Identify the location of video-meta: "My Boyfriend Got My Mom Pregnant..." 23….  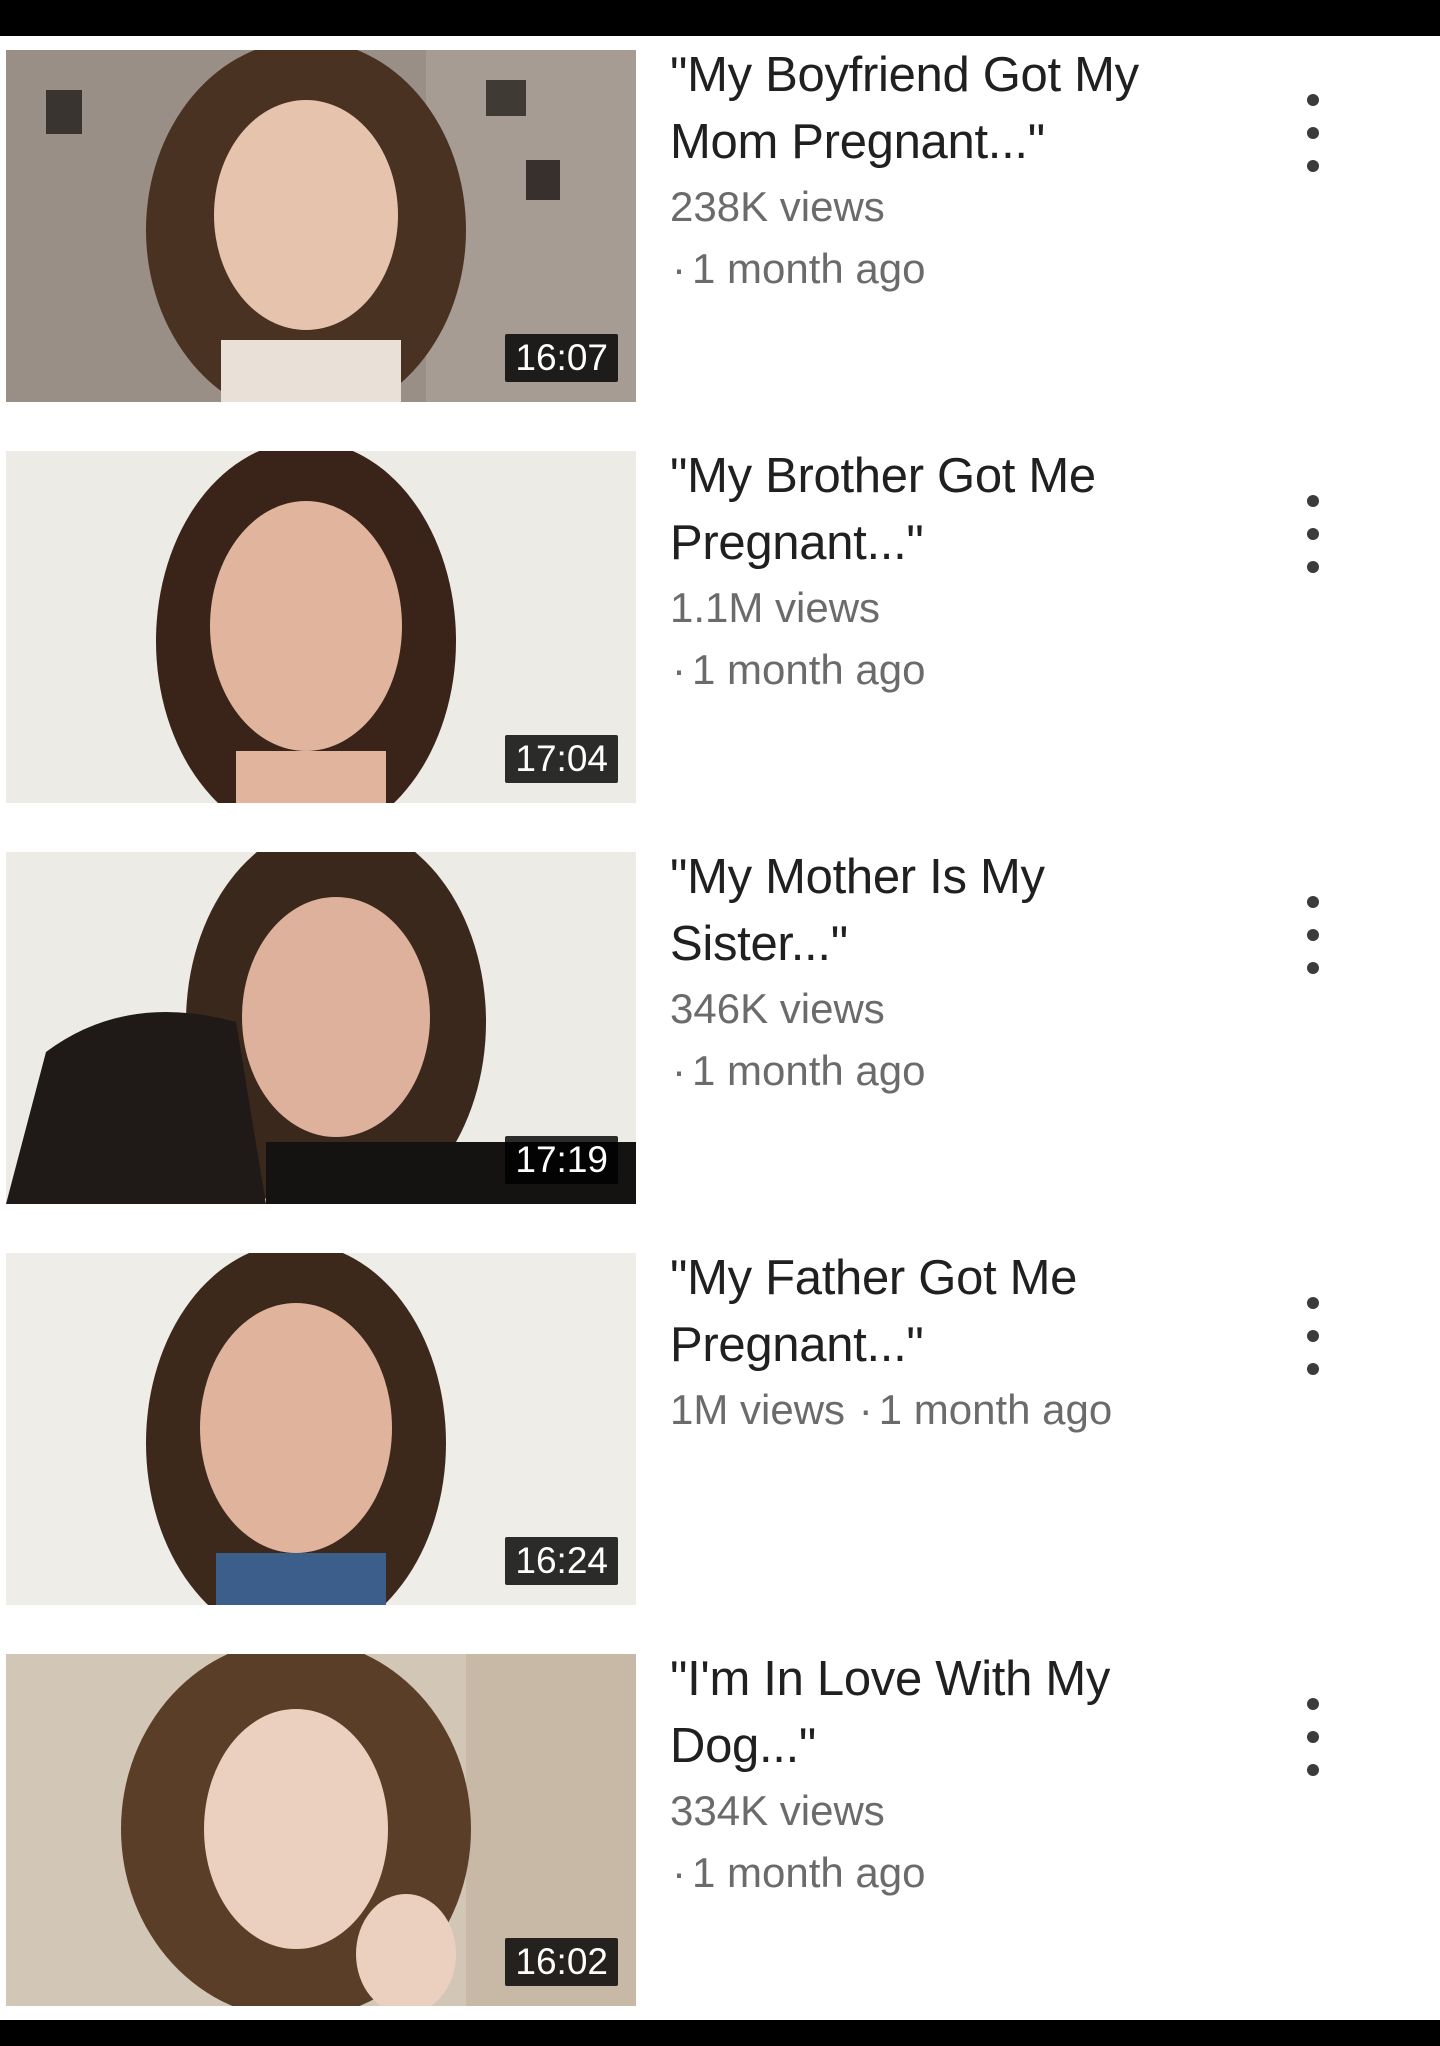
(950, 171).